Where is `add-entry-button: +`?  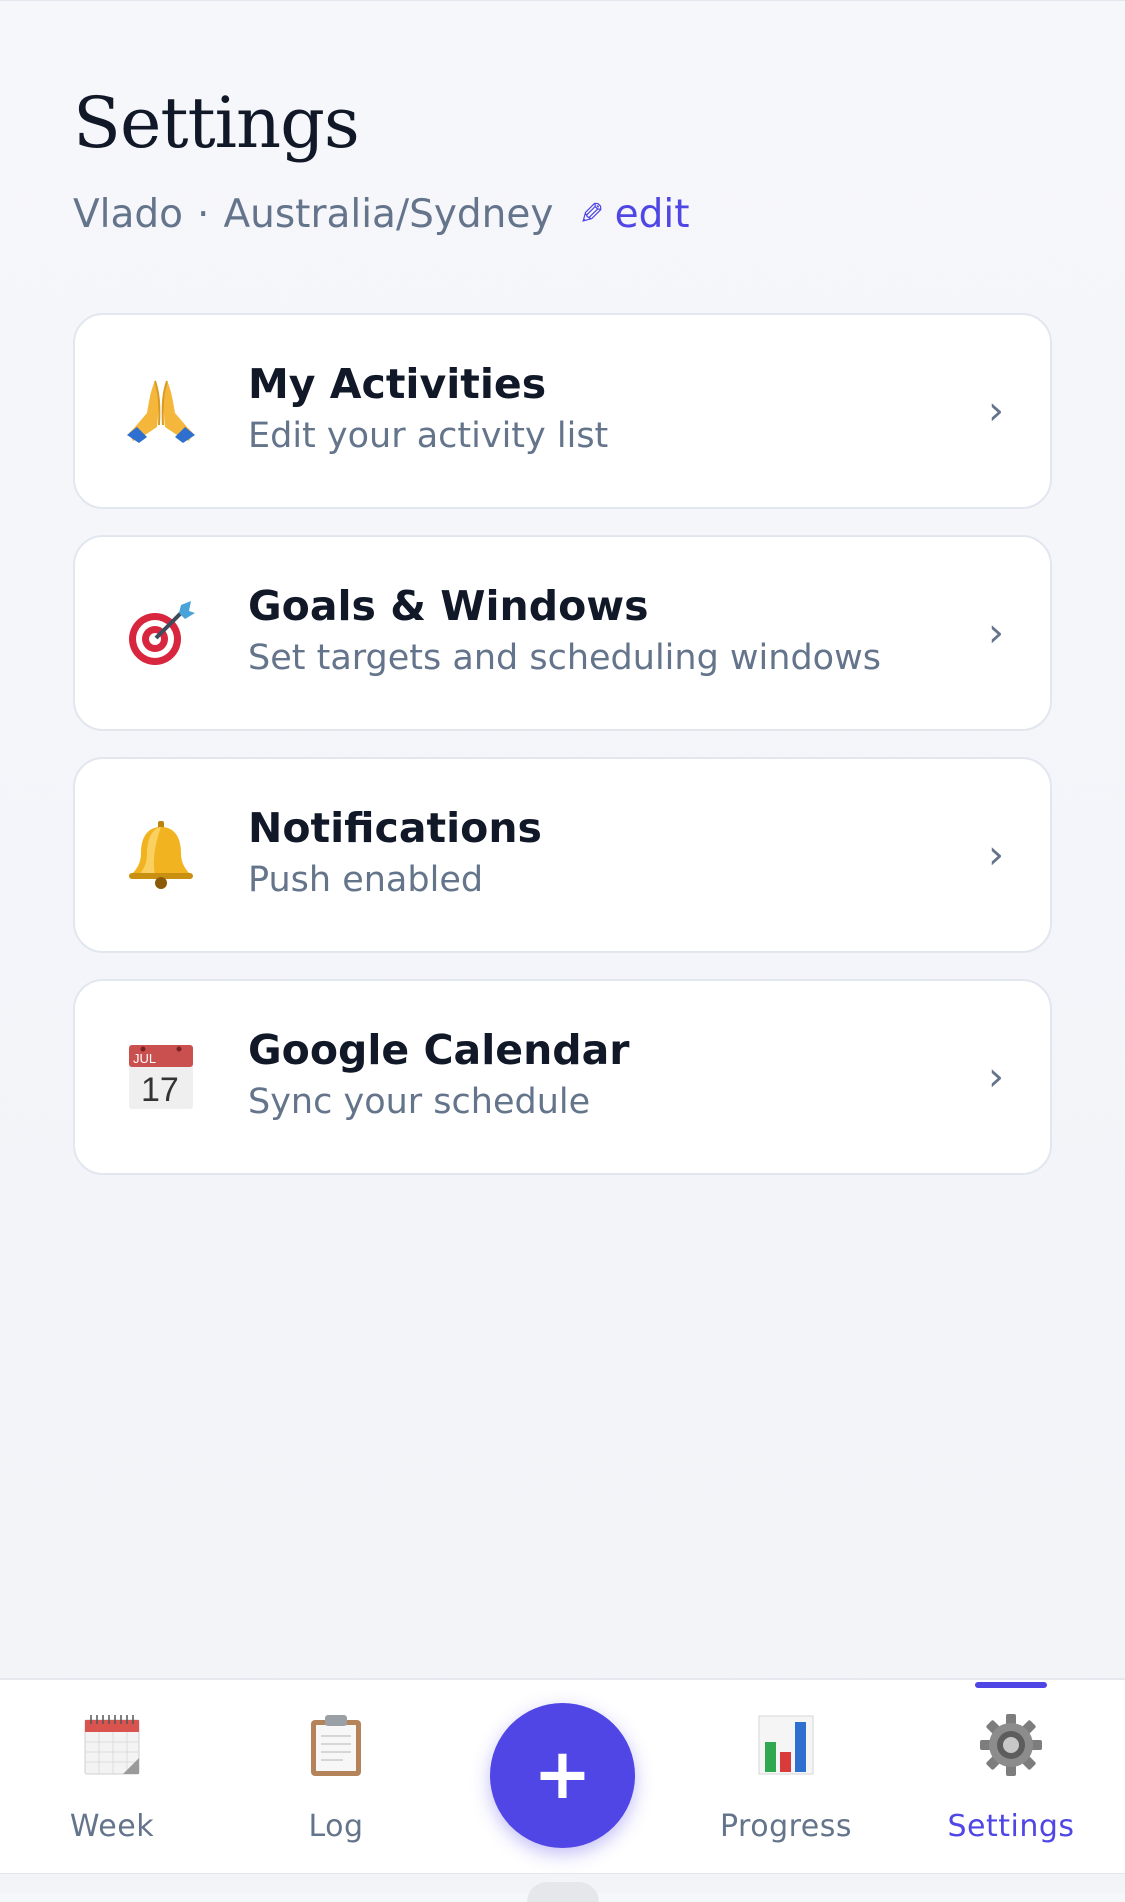
add-entry-button: + is located at coordinates (562, 1775).